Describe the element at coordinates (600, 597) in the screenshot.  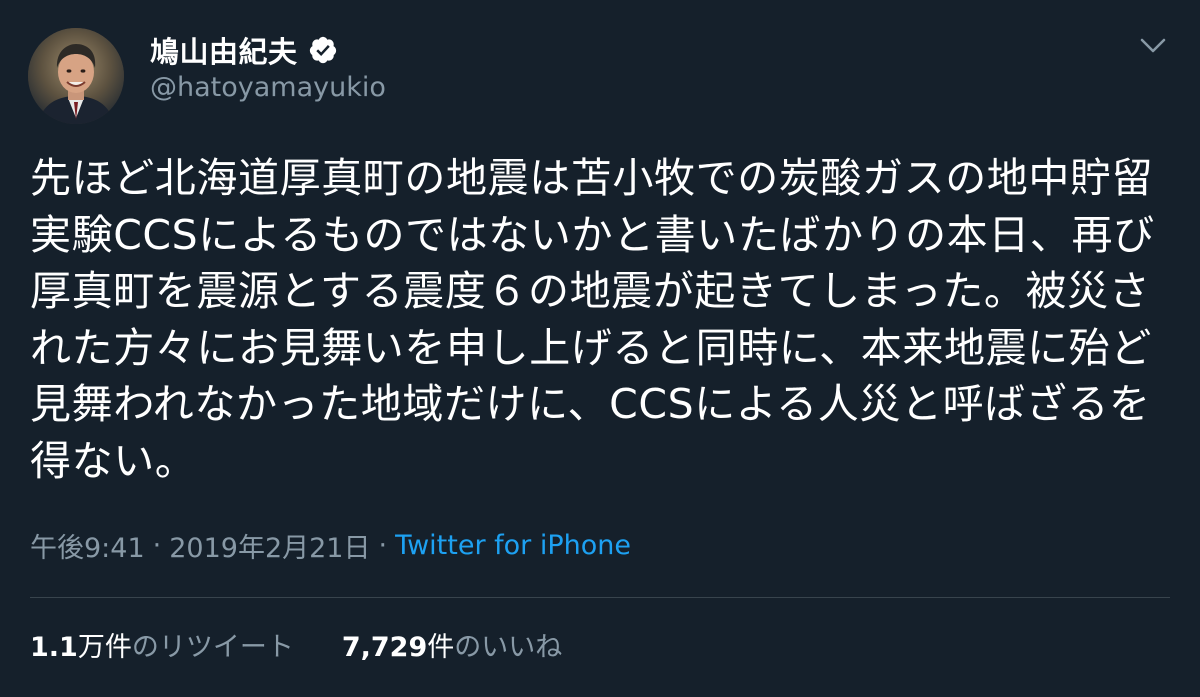
I see `divider` at that location.